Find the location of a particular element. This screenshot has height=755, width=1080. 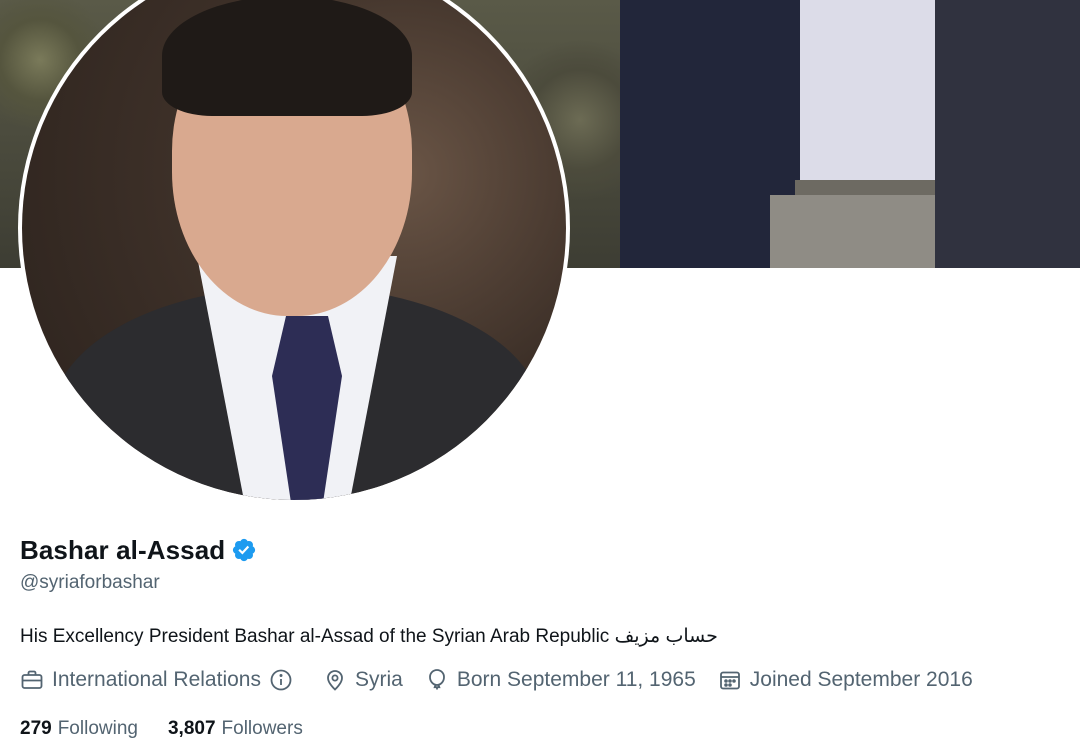

profile-name: Bashar al-Assad is located at coordinates (123, 549).